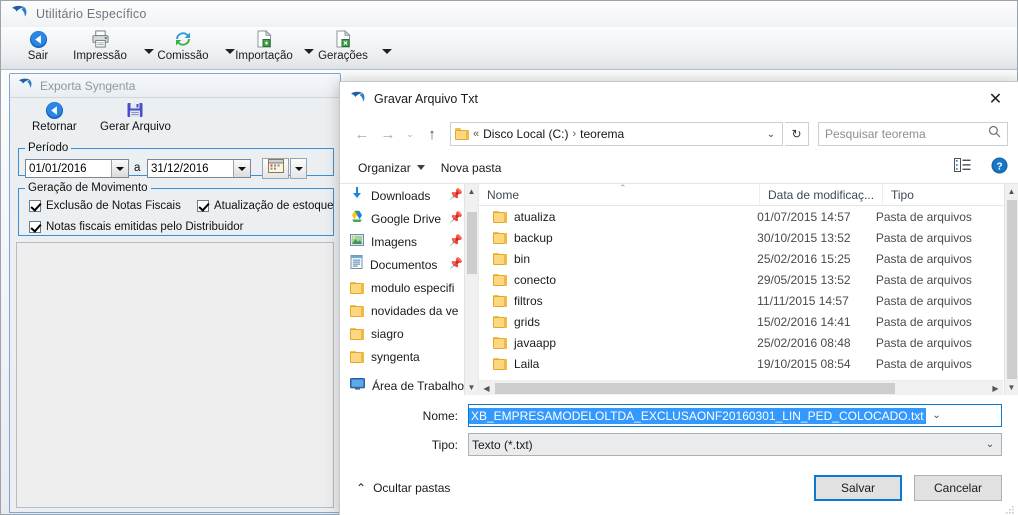  I want to click on sidebar-item-google-drive: Google Drive 📌, so click(402, 218).